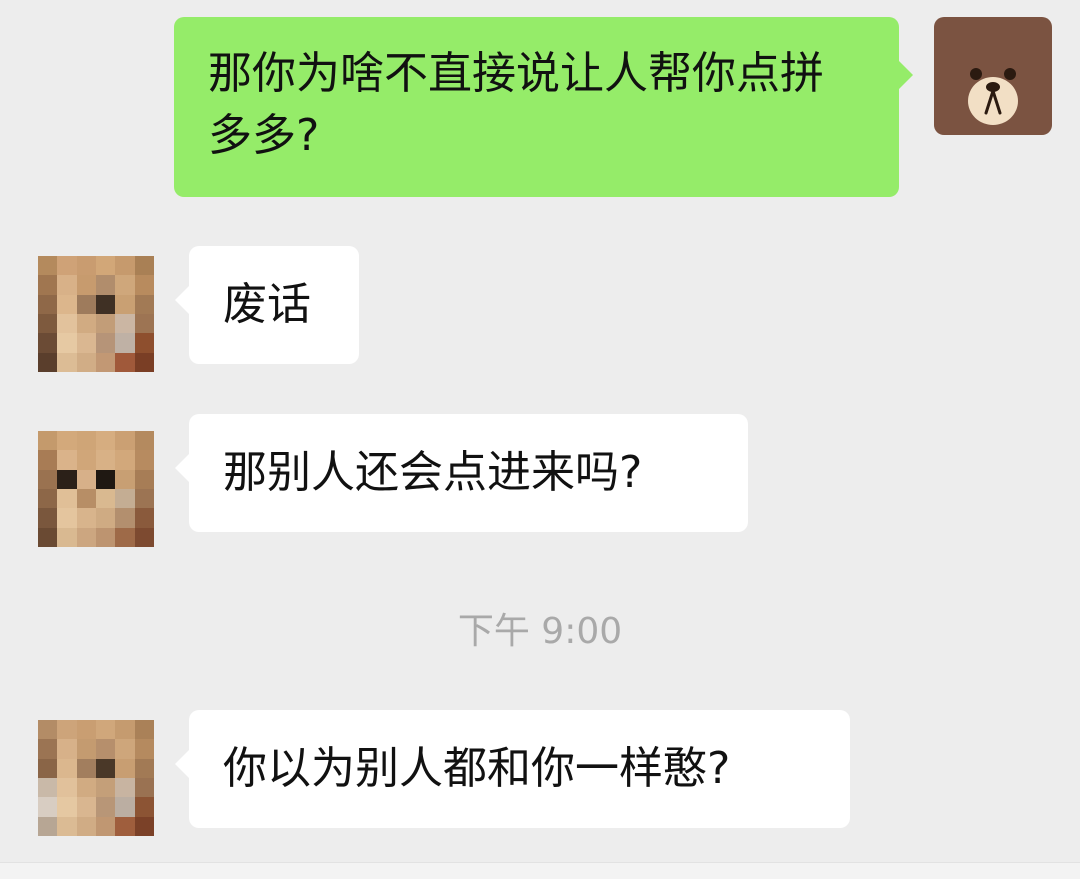 This screenshot has width=1080, height=879. I want to click on message-text: 那你为啥不直接说让人帮你点拼多多?, so click(516, 104).